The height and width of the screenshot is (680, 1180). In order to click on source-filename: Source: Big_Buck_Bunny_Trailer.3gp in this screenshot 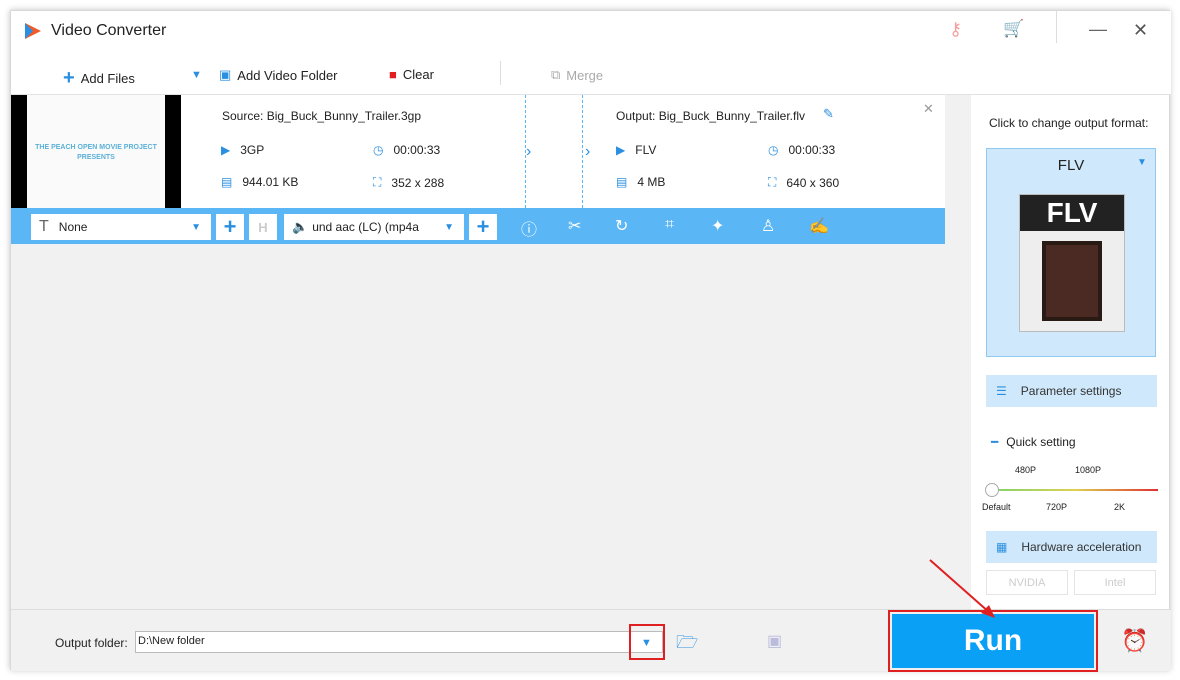, I will do `click(322, 116)`.